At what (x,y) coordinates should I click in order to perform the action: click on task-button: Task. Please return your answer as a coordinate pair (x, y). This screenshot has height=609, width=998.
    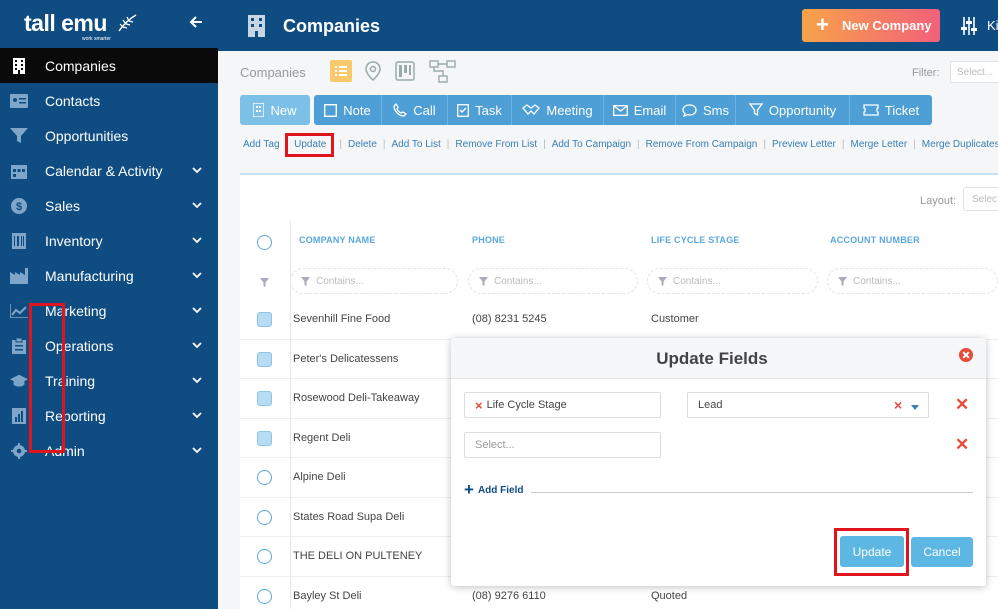
    Looking at the image, I should click on (480, 110).